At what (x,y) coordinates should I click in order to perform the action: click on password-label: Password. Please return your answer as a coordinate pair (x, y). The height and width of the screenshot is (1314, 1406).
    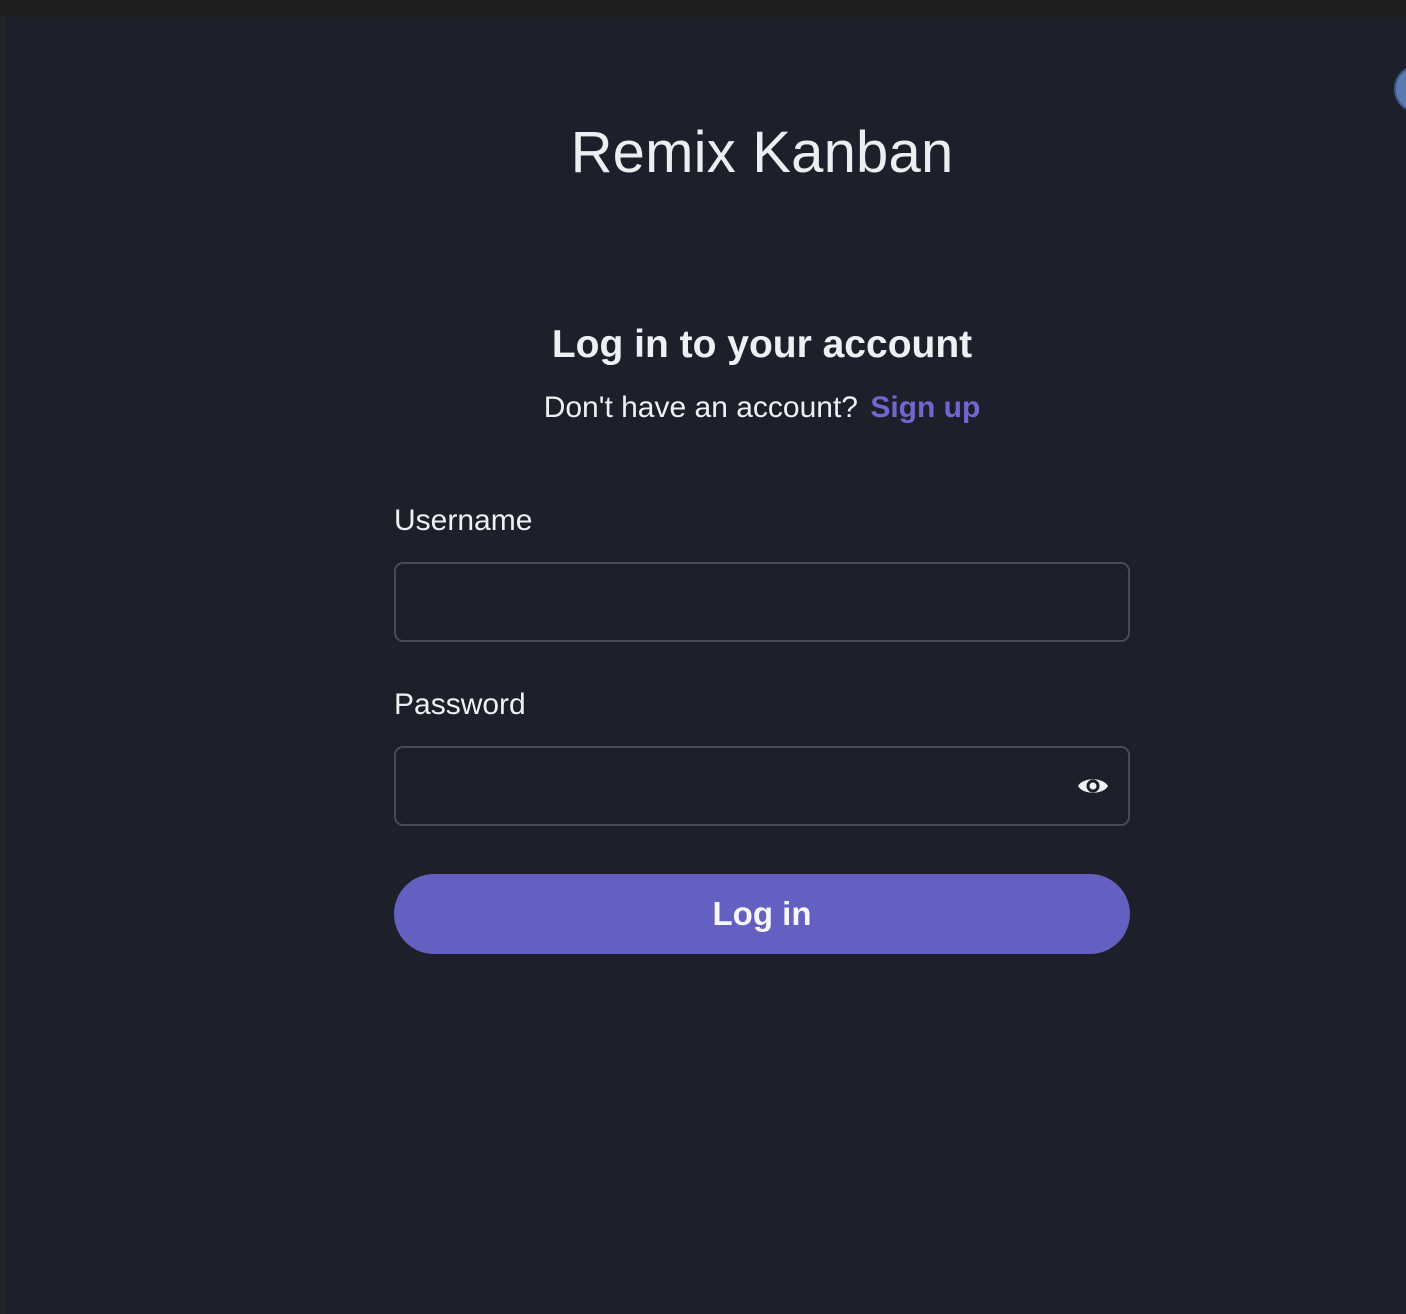
    Looking at the image, I should click on (460, 704).